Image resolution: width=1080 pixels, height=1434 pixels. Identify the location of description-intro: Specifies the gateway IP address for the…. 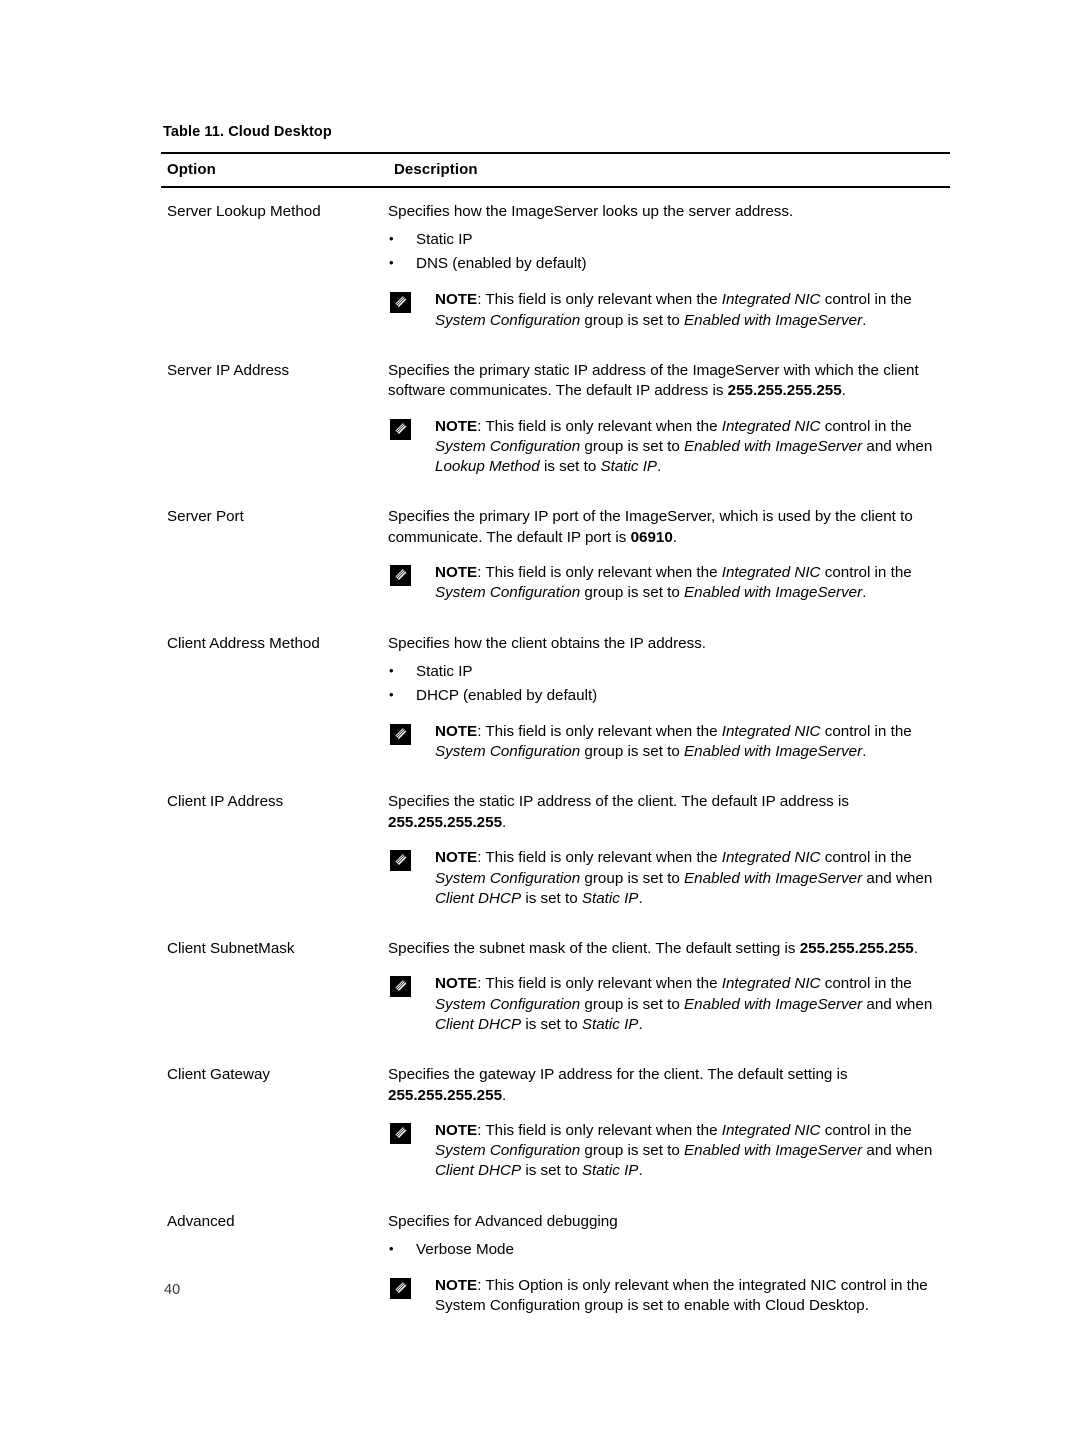
(618, 1085).